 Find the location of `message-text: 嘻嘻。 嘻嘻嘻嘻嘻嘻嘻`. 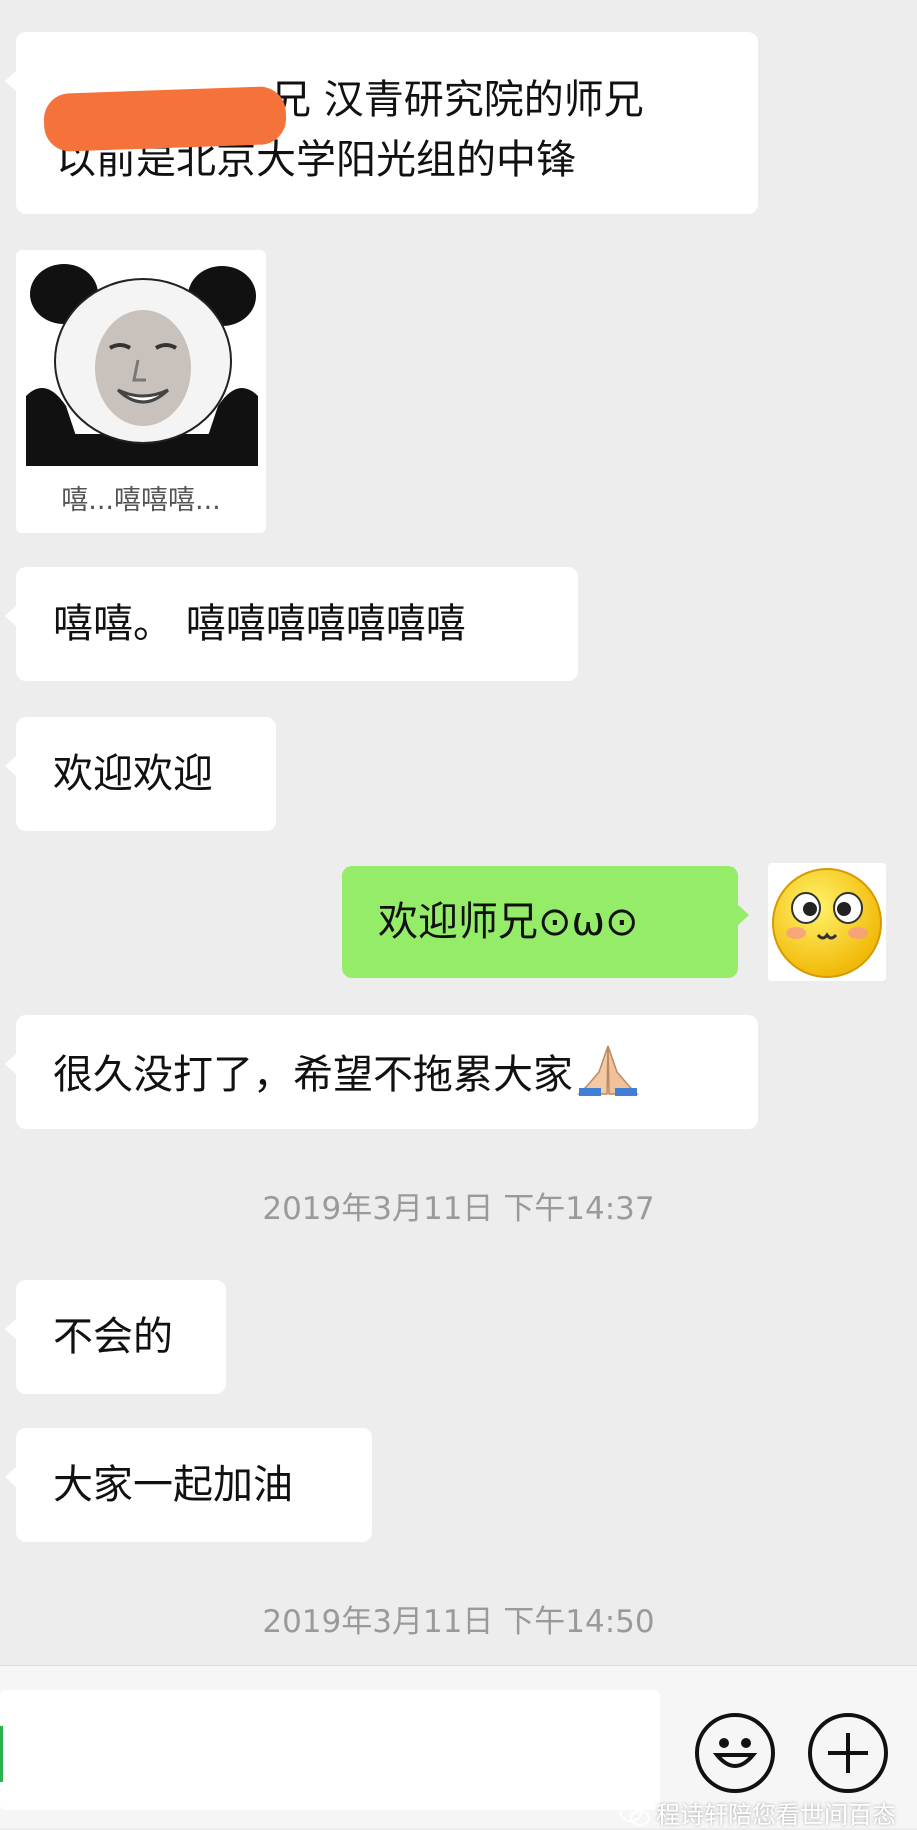

message-text: 嘻嘻。 嘻嘻嘻嘻嘻嘻嘻 is located at coordinates (259, 624).